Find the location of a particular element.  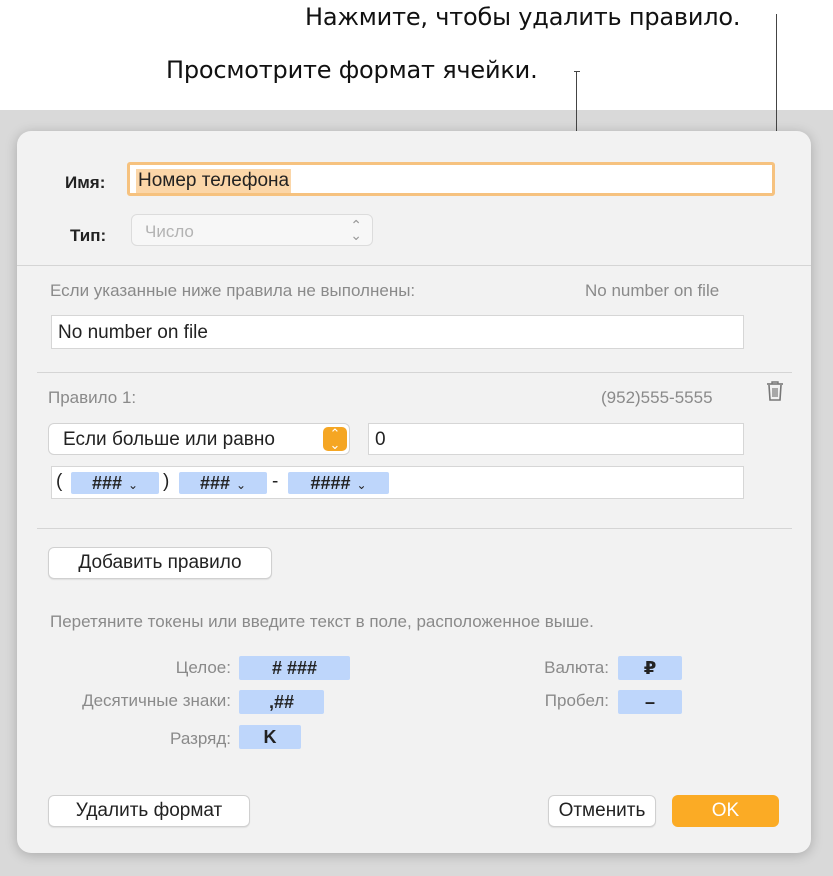

rule-condition-value-field: 0 is located at coordinates (556, 439).